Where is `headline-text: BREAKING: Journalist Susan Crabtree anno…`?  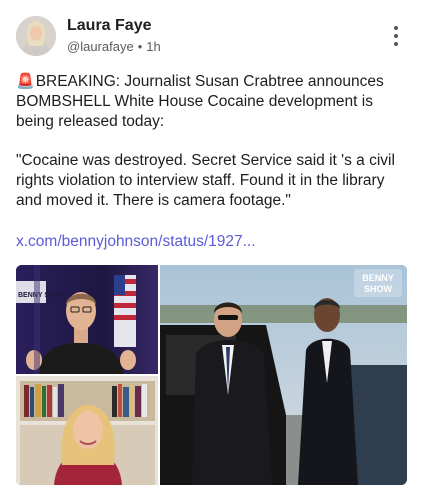 headline-text: BREAKING: Journalist Susan Crabtree anno… is located at coordinates (200, 101).